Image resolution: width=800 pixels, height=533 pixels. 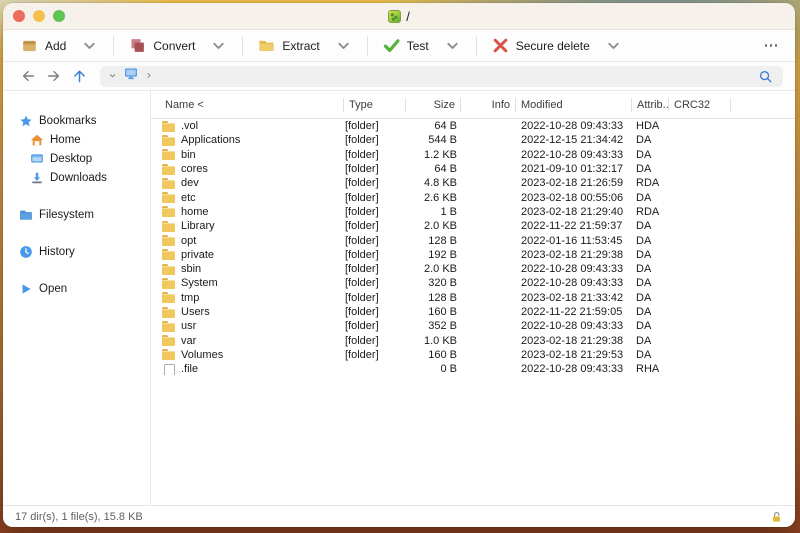 I want to click on secure-delete-button: Secure delete, so click(x=557, y=46).